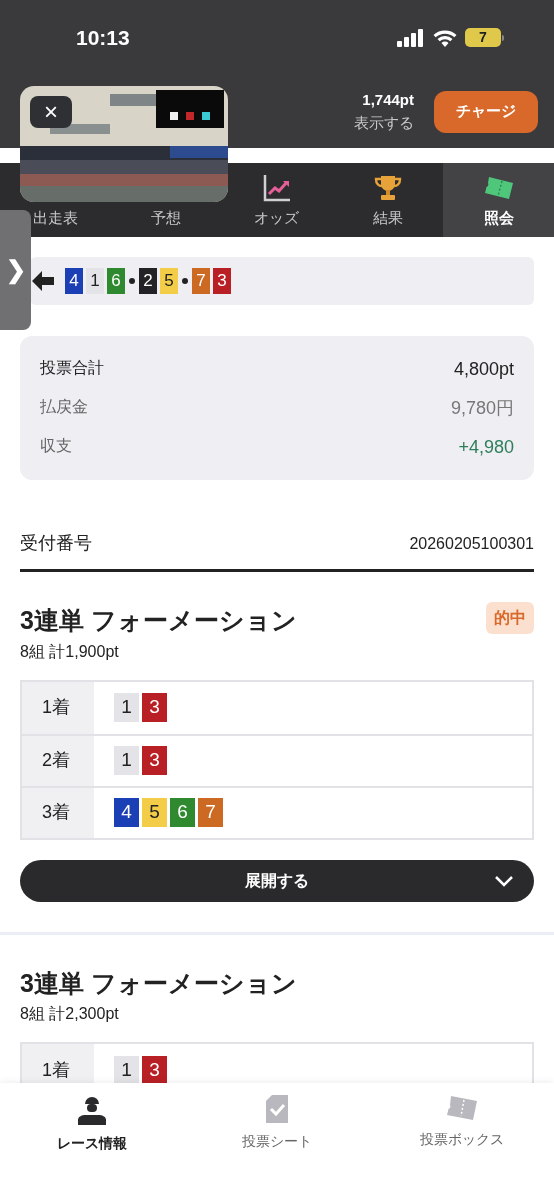 Image resolution: width=554 pixels, height=1200 pixels. Describe the element at coordinates (58, 812) in the screenshot. I see `table-cell: 3着` at that location.